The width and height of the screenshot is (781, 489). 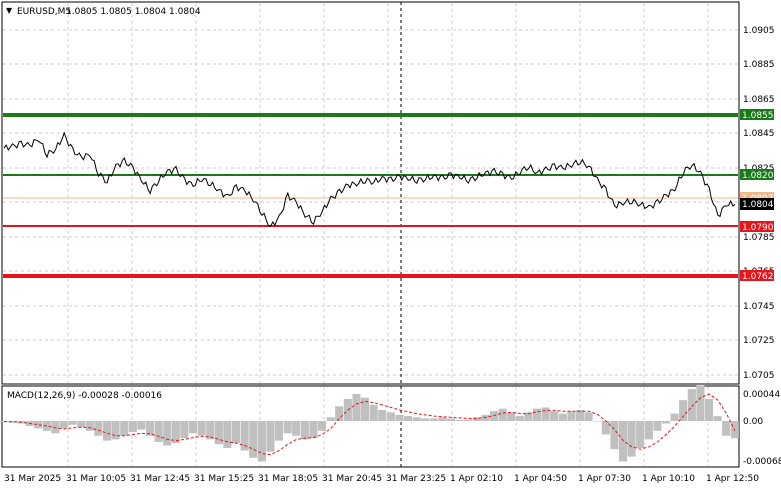 What do you see at coordinates (761, 395) in the screenshot?
I see `macd-tick: 0.00044` at bounding box center [761, 395].